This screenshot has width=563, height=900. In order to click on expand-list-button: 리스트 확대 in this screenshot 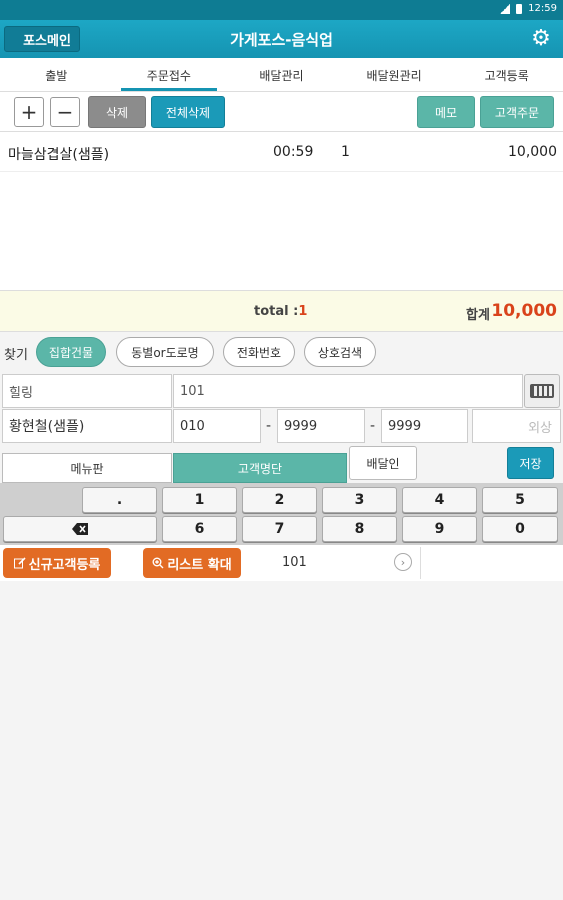, I will do `click(192, 563)`.